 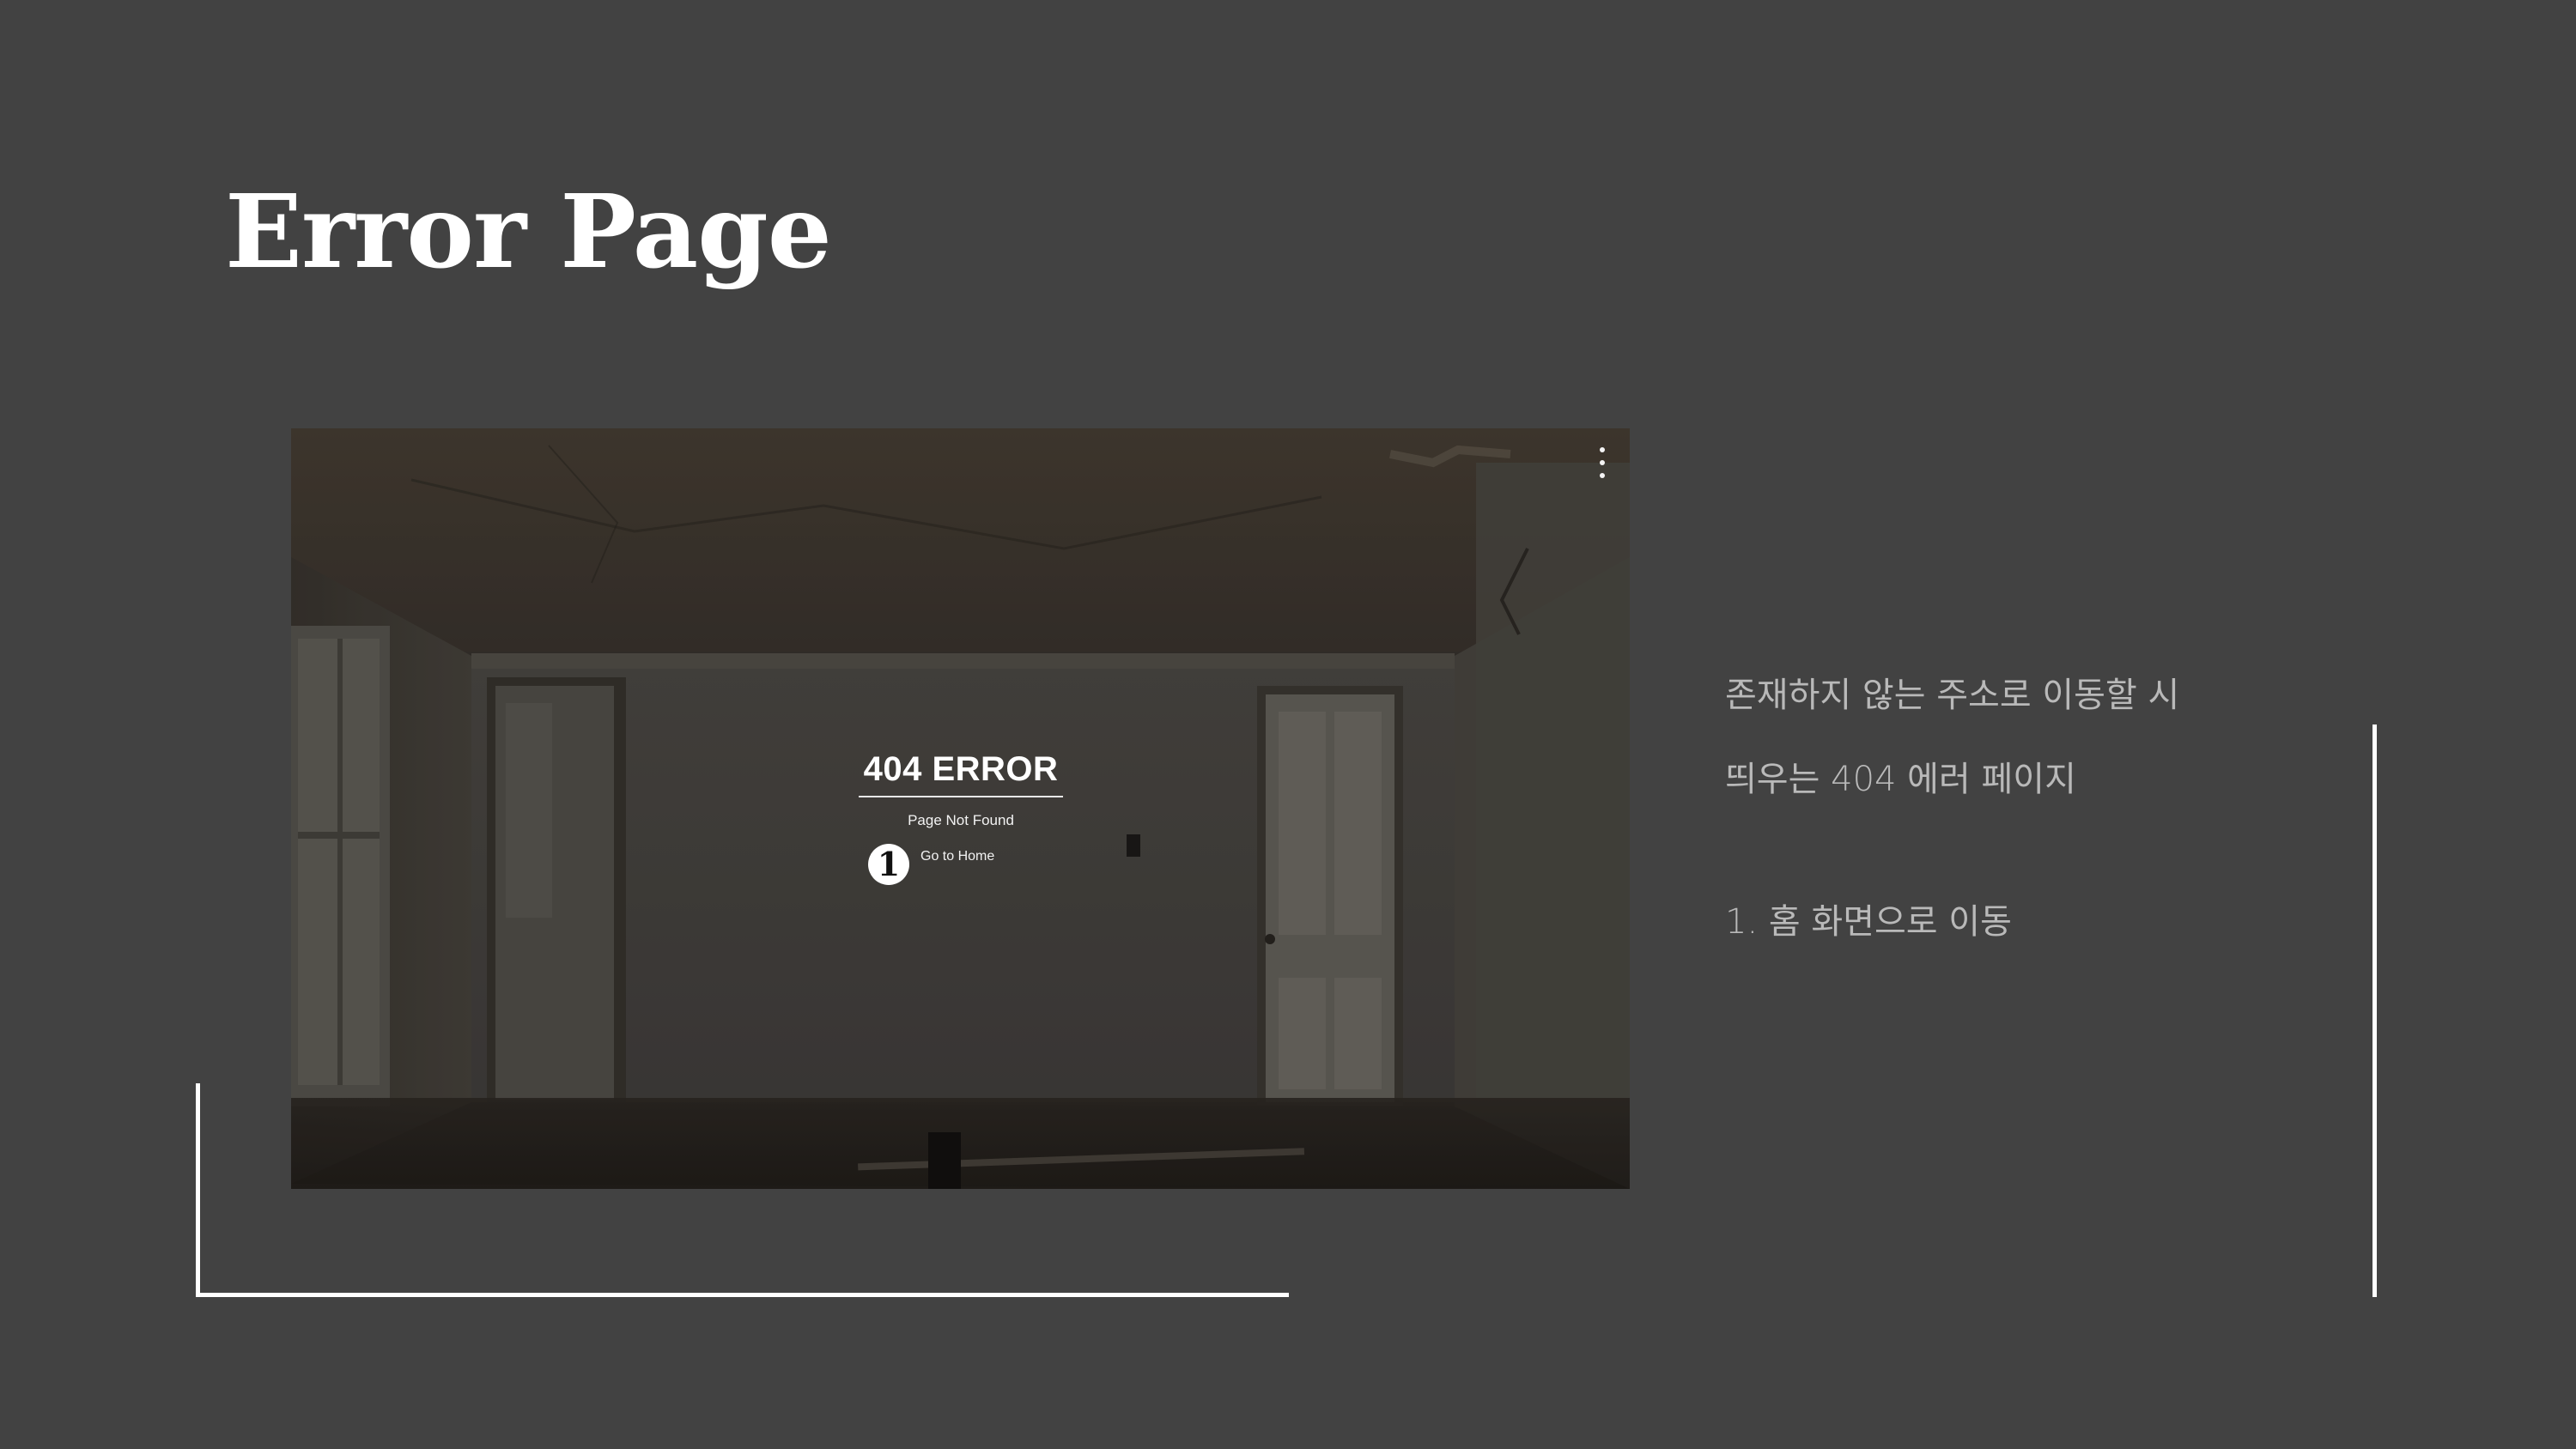 I want to click on error-subtitle: Page Not Found, so click(x=961, y=820).